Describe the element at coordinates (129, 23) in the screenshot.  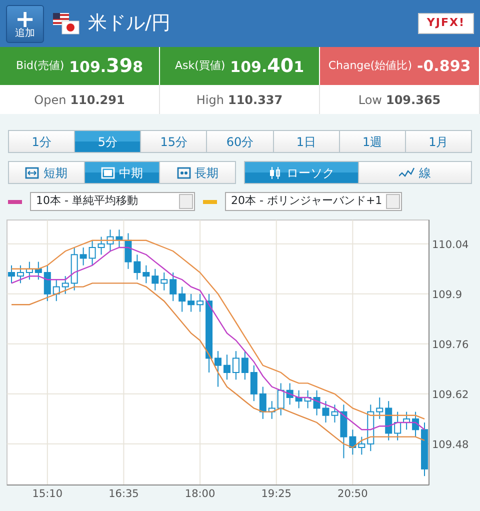
I see `window-title: 米ドル/円` at that location.